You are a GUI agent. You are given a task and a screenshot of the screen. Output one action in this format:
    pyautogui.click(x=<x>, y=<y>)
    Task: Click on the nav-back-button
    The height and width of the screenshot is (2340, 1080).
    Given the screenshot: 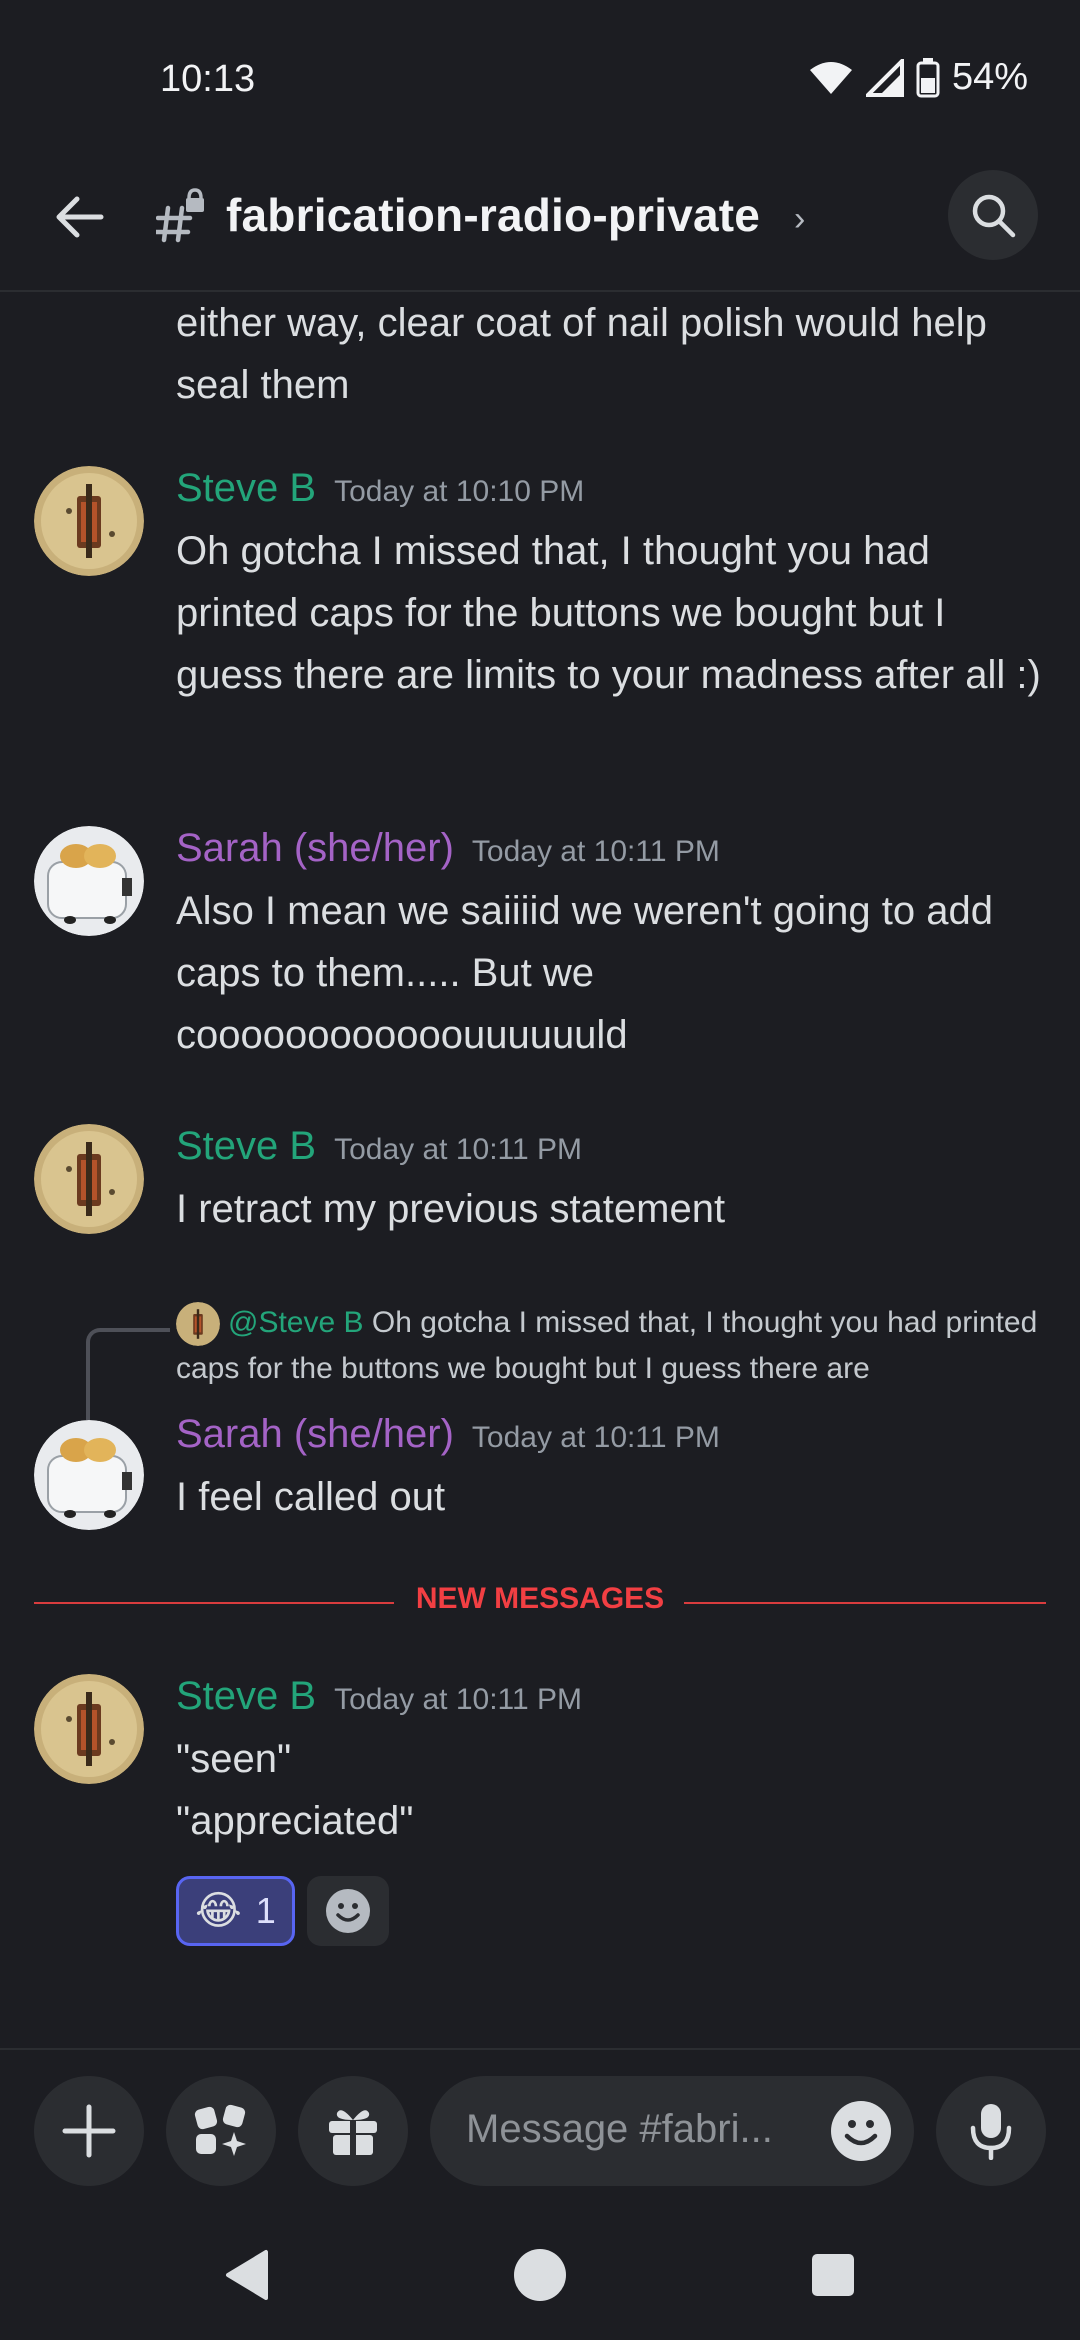 What is the action you would take?
    pyautogui.click(x=247, y=2275)
    